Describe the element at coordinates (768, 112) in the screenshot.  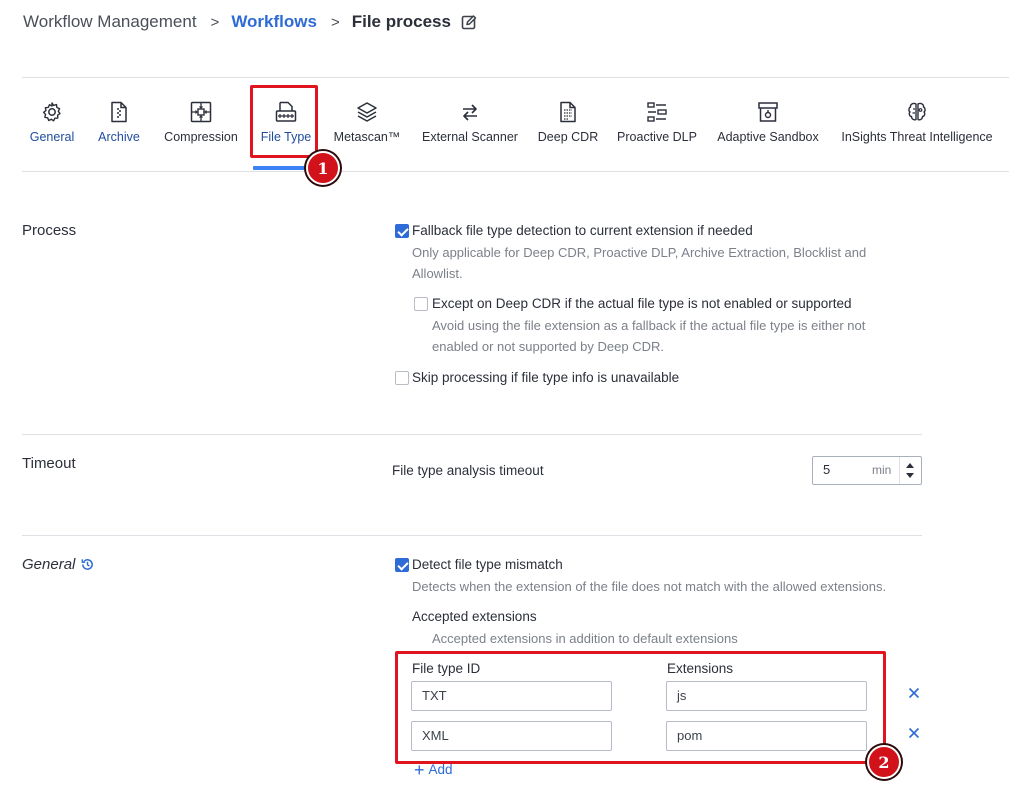
I see `sandbox-icon` at that location.